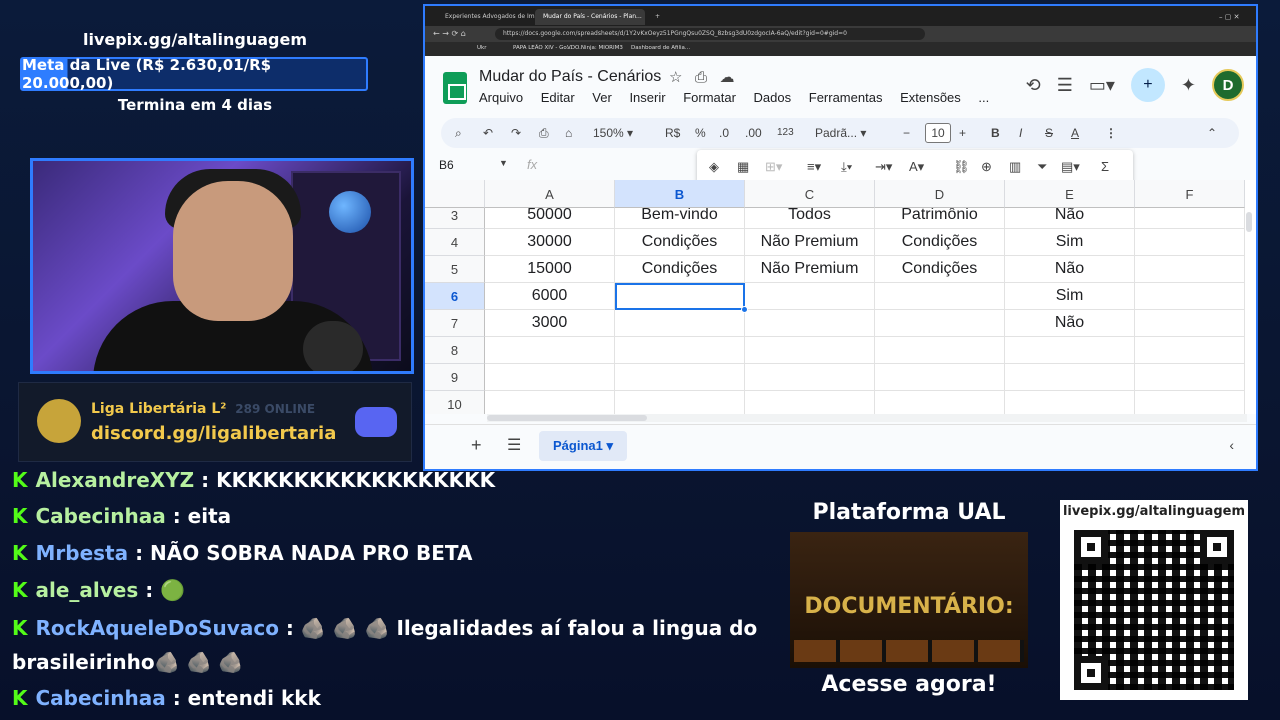 Image resolution: width=1280 pixels, height=720 pixels. Describe the element at coordinates (550, 323) in the screenshot. I see `table-cell: 3000` at that location.